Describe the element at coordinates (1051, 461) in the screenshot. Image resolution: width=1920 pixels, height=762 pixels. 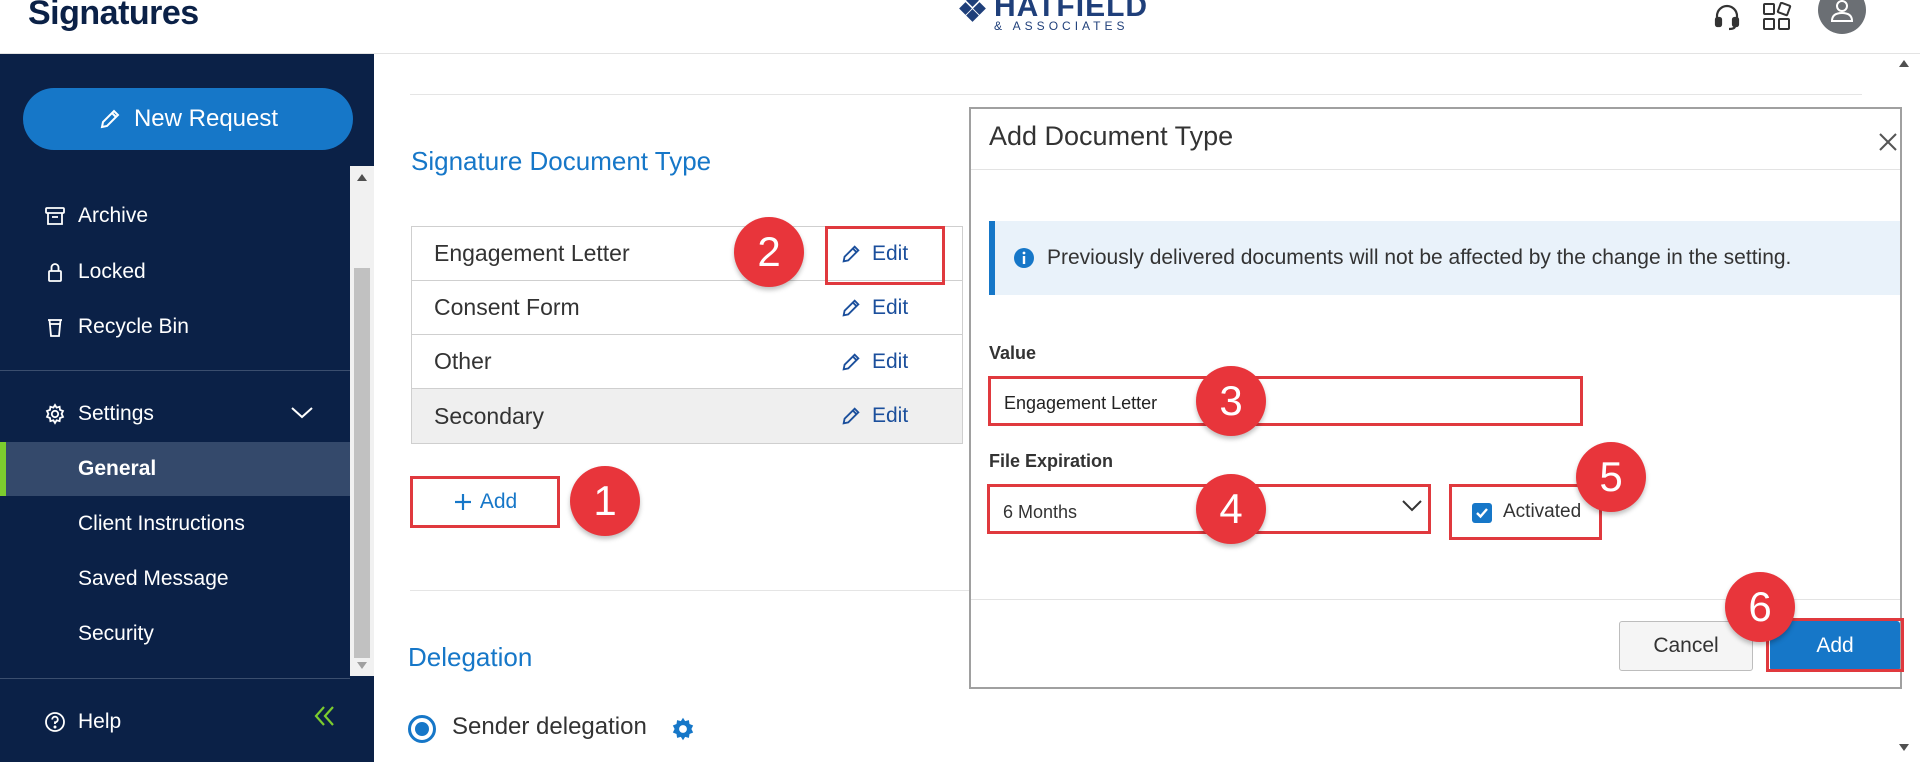
I see `file-expiration-label: File Expiration` at that location.